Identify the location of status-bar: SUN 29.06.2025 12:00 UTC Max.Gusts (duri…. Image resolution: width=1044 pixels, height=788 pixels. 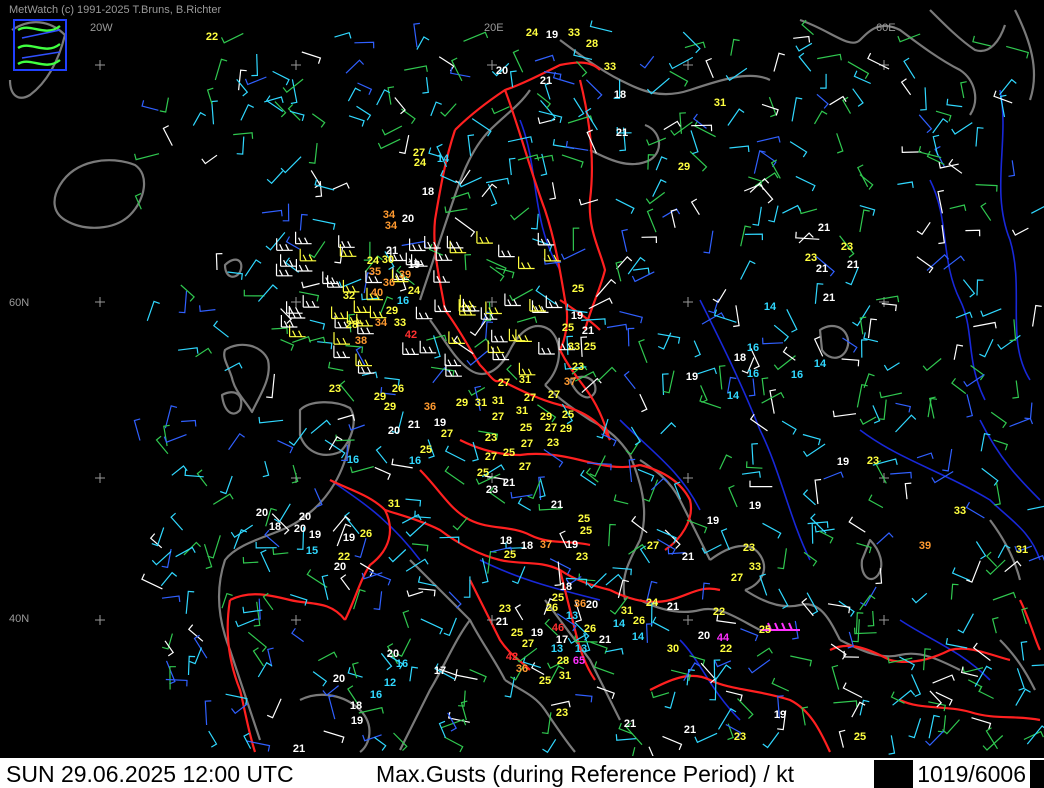
(522, 772).